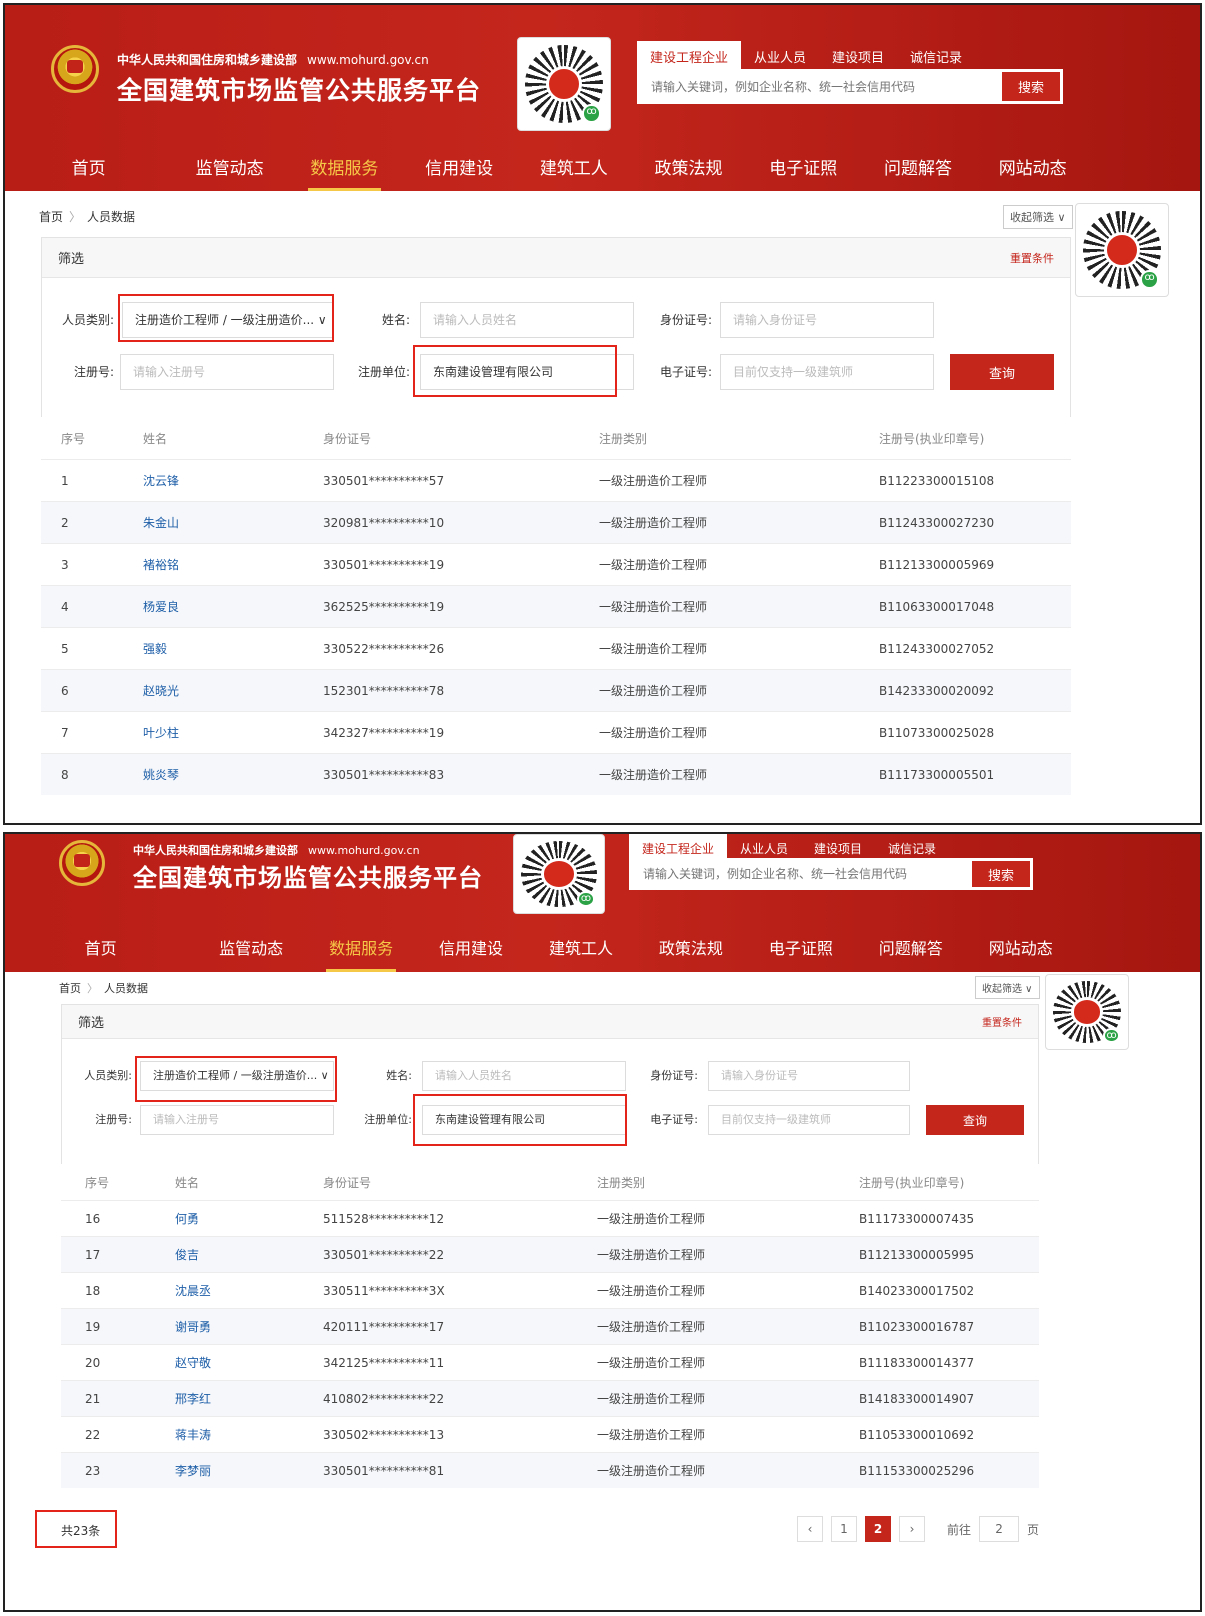 The image size is (1205, 1616). Describe the element at coordinates (161, 774) in the screenshot. I see `person-name-link: 姚炎琴` at that location.